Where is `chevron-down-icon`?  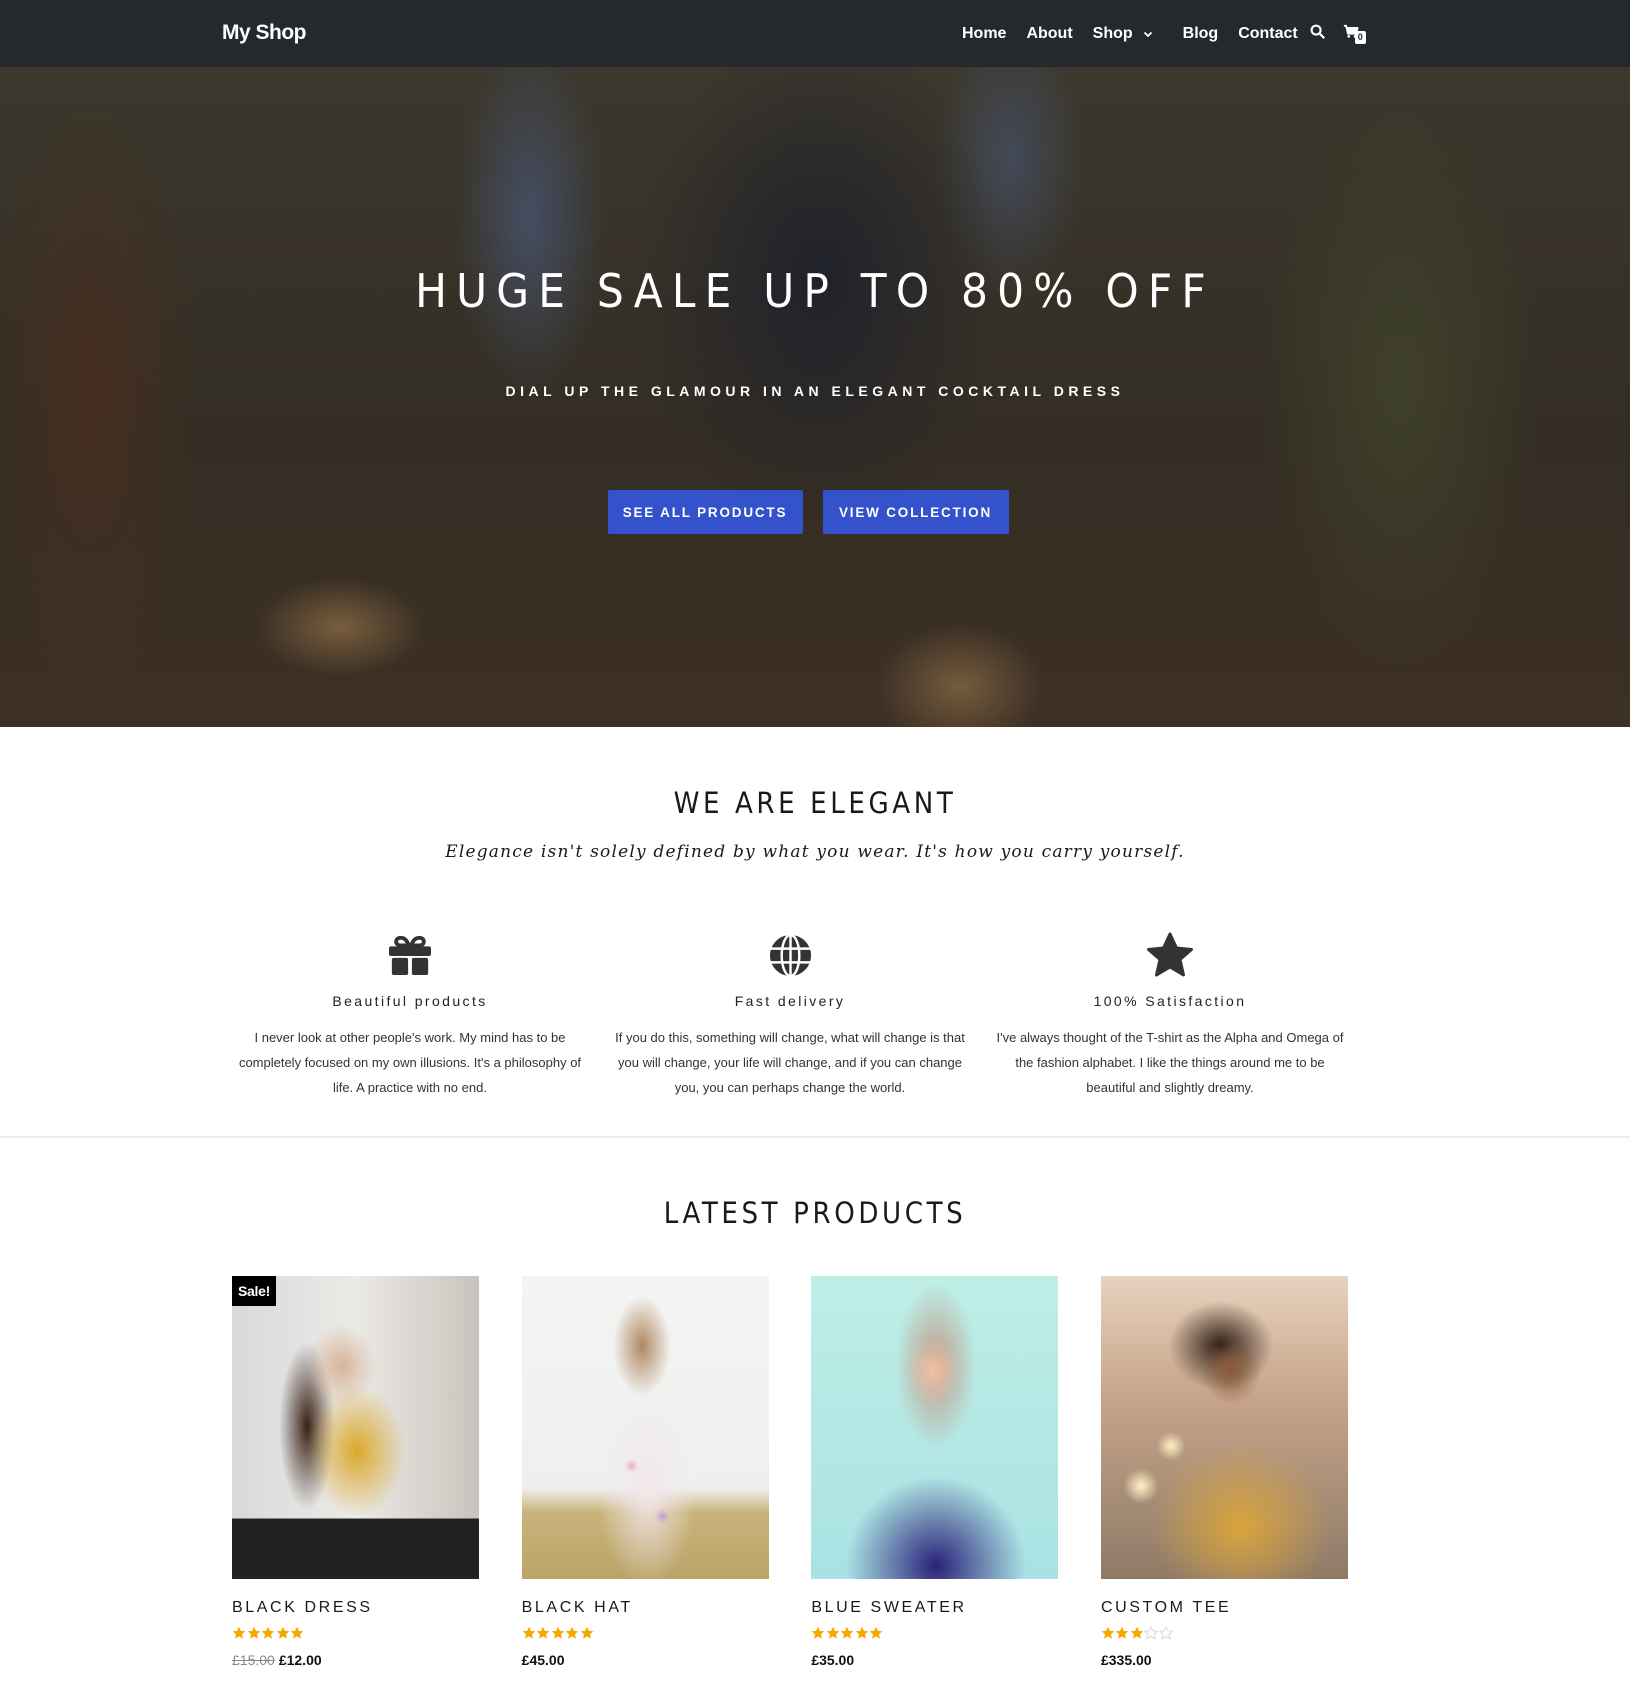
chevron-down-icon is located at coordinates (1148, 34).